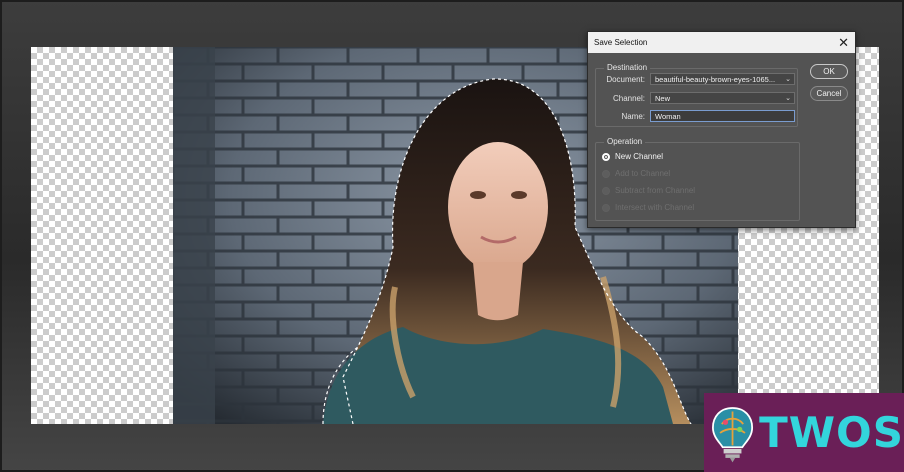 The height and width of the screenshot is (472, 904). What do you see at coordinates (639, 156) in the screenshot?
I see `radio-label: New Channel` at bounding box center [639, 156].